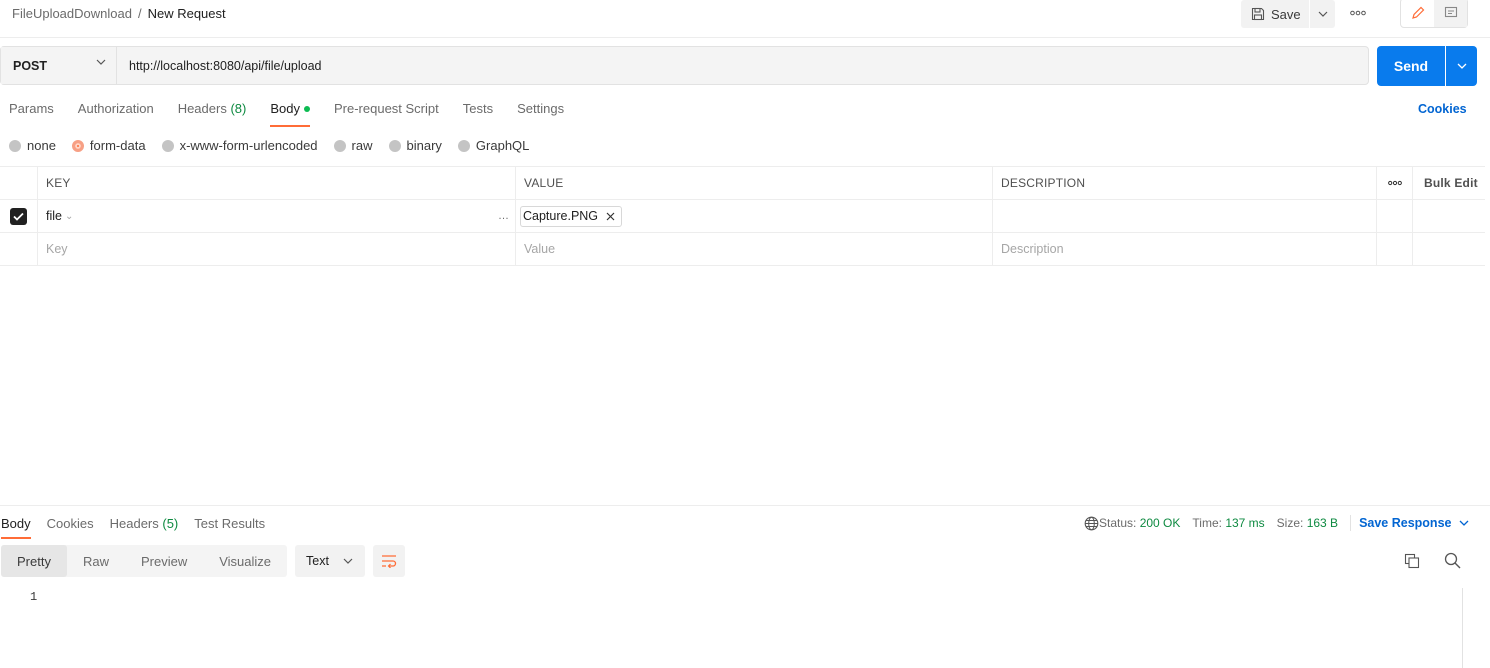  I want to click on format-value: Text, so click(317, 561).